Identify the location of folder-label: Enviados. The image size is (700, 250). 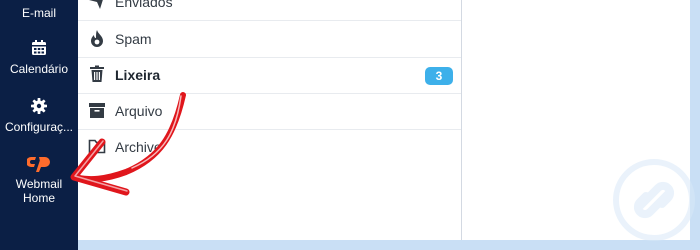
(144, 5).